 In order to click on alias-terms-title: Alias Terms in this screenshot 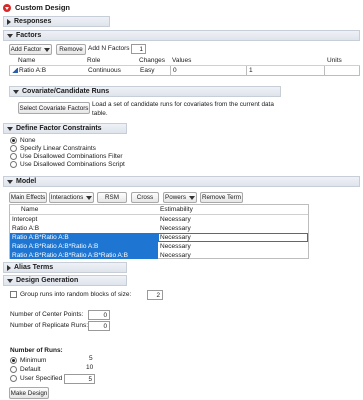, I will do `click(34, 267)`.